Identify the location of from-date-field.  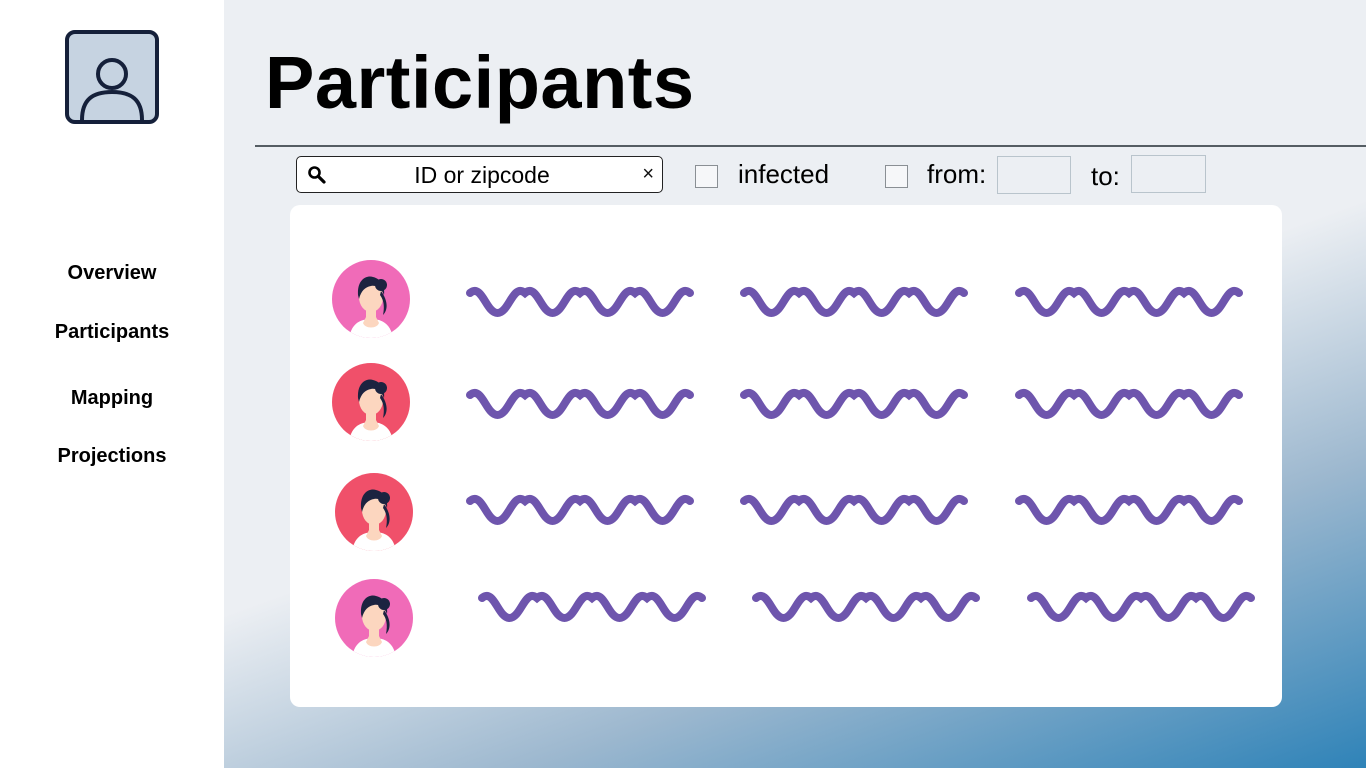
(1034, 175).